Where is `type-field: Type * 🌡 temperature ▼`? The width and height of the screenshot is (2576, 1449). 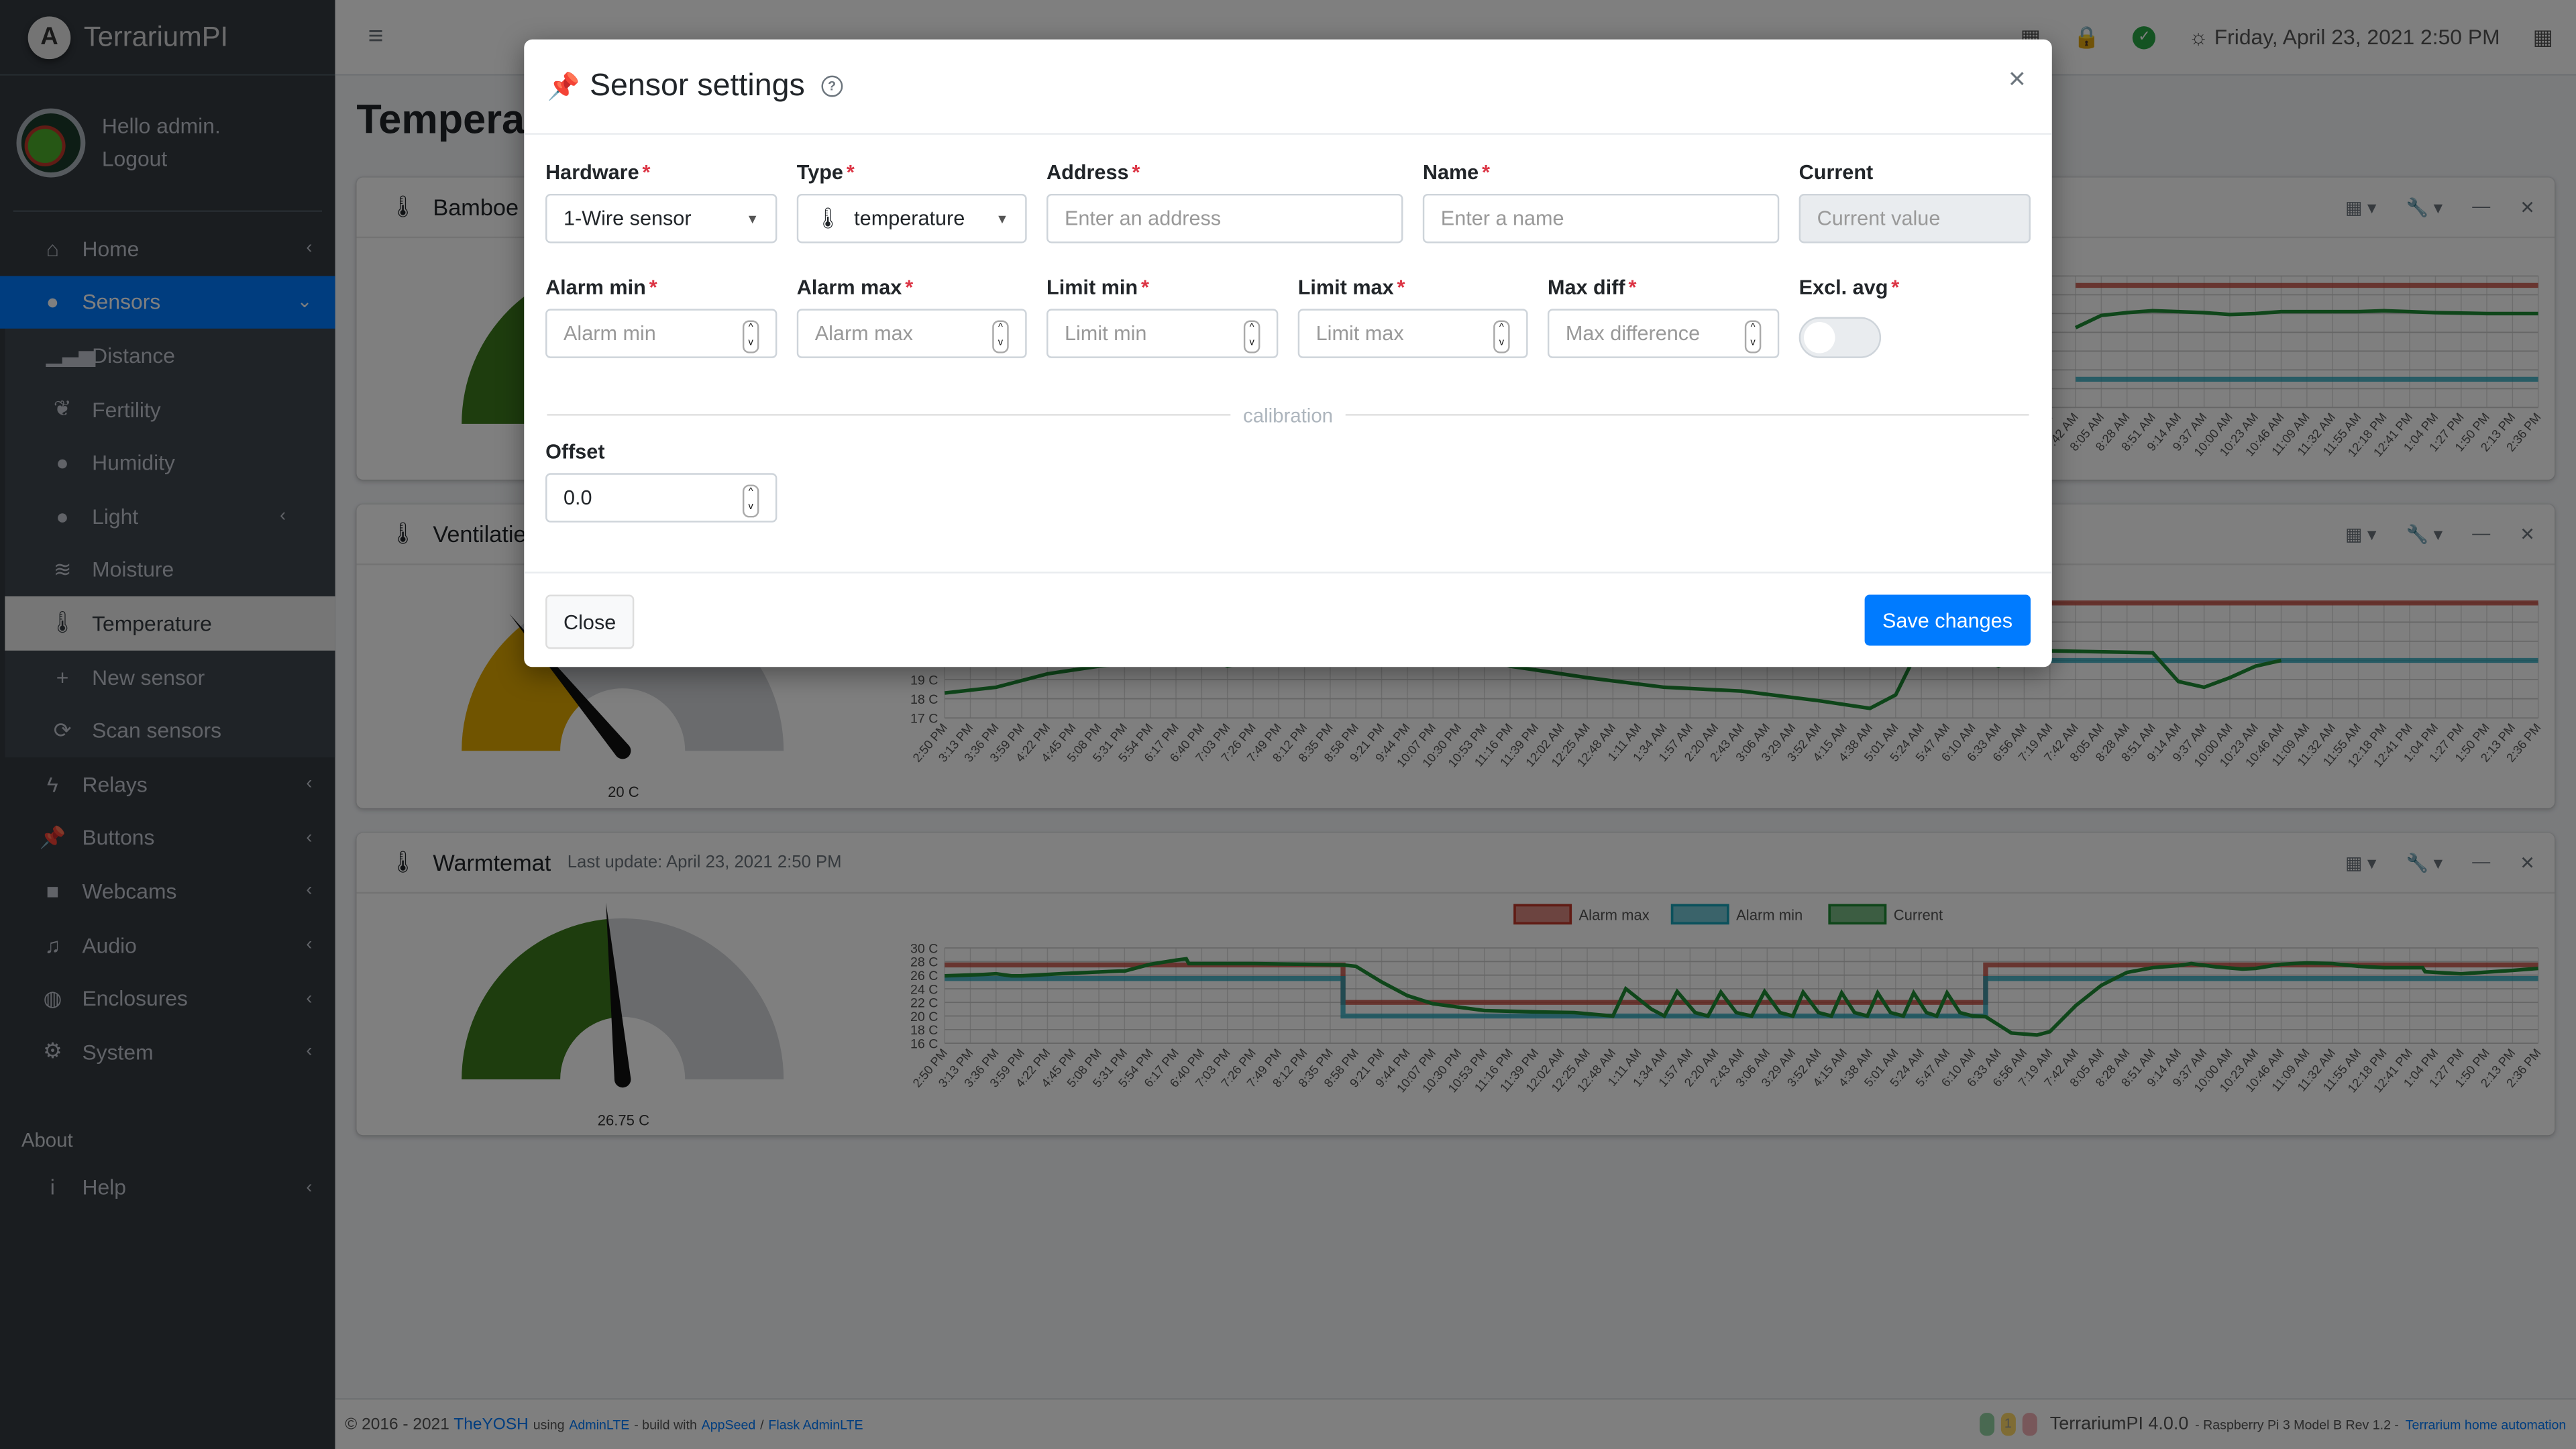
type-field: Type * 🌡 temperature ▼ is located at coordinates (911, 202).